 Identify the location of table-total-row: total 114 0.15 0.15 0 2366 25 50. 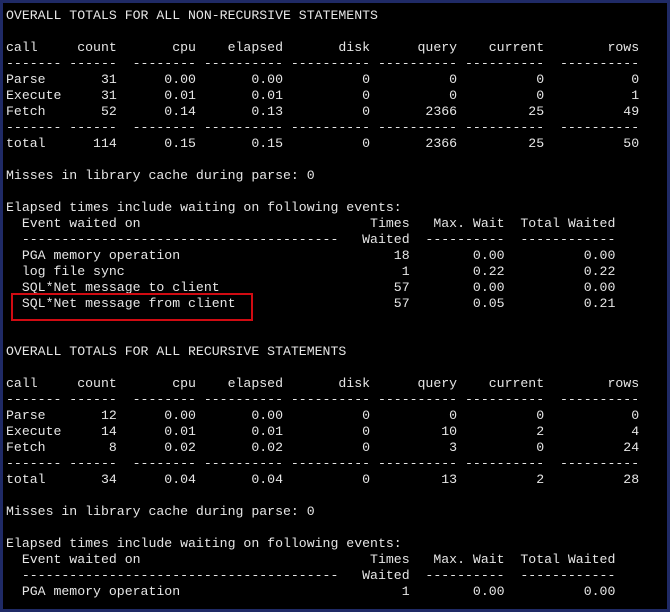
(323, 143).